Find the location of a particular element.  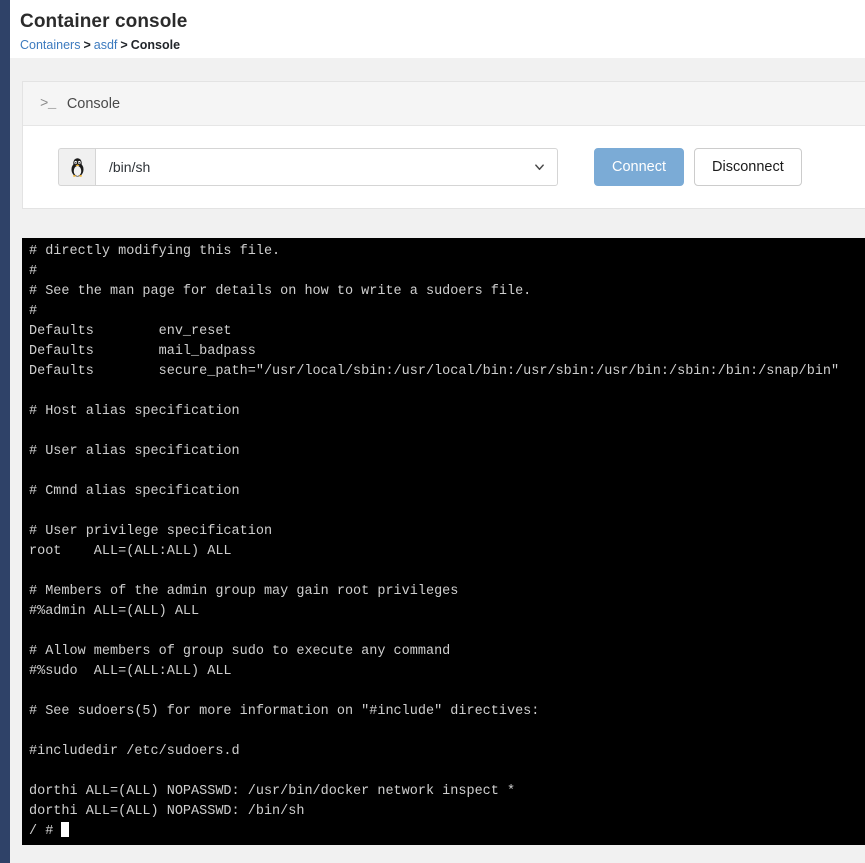

console-card-title: Console is located at coordinates (93, 103).